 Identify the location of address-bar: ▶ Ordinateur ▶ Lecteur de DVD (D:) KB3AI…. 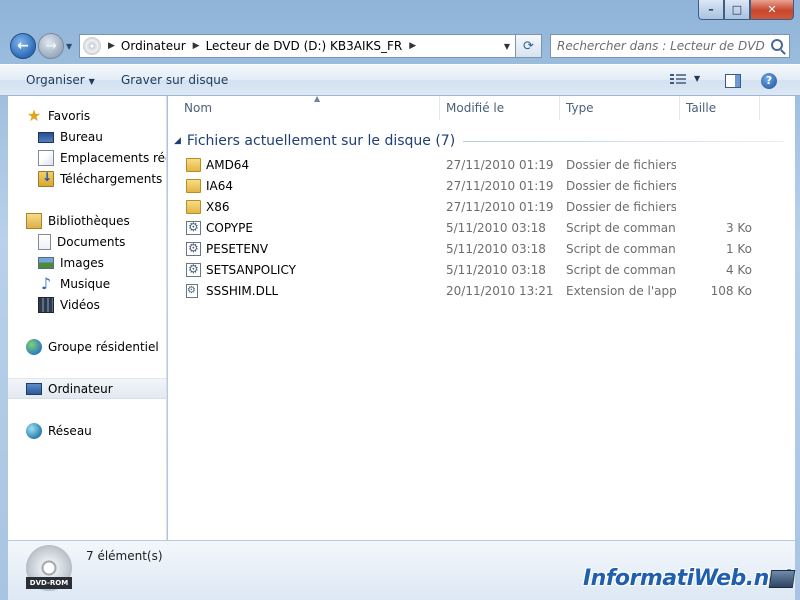
(297, 46).